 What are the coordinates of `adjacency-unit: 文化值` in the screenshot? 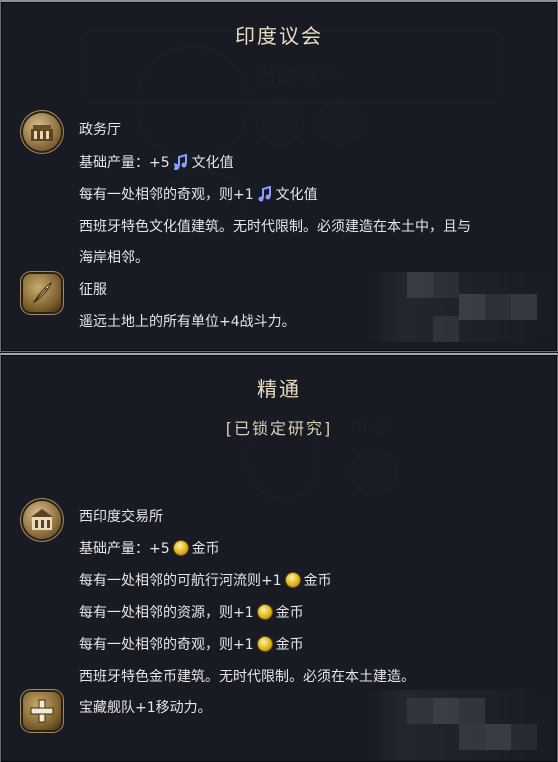 It's located at (296, 195).